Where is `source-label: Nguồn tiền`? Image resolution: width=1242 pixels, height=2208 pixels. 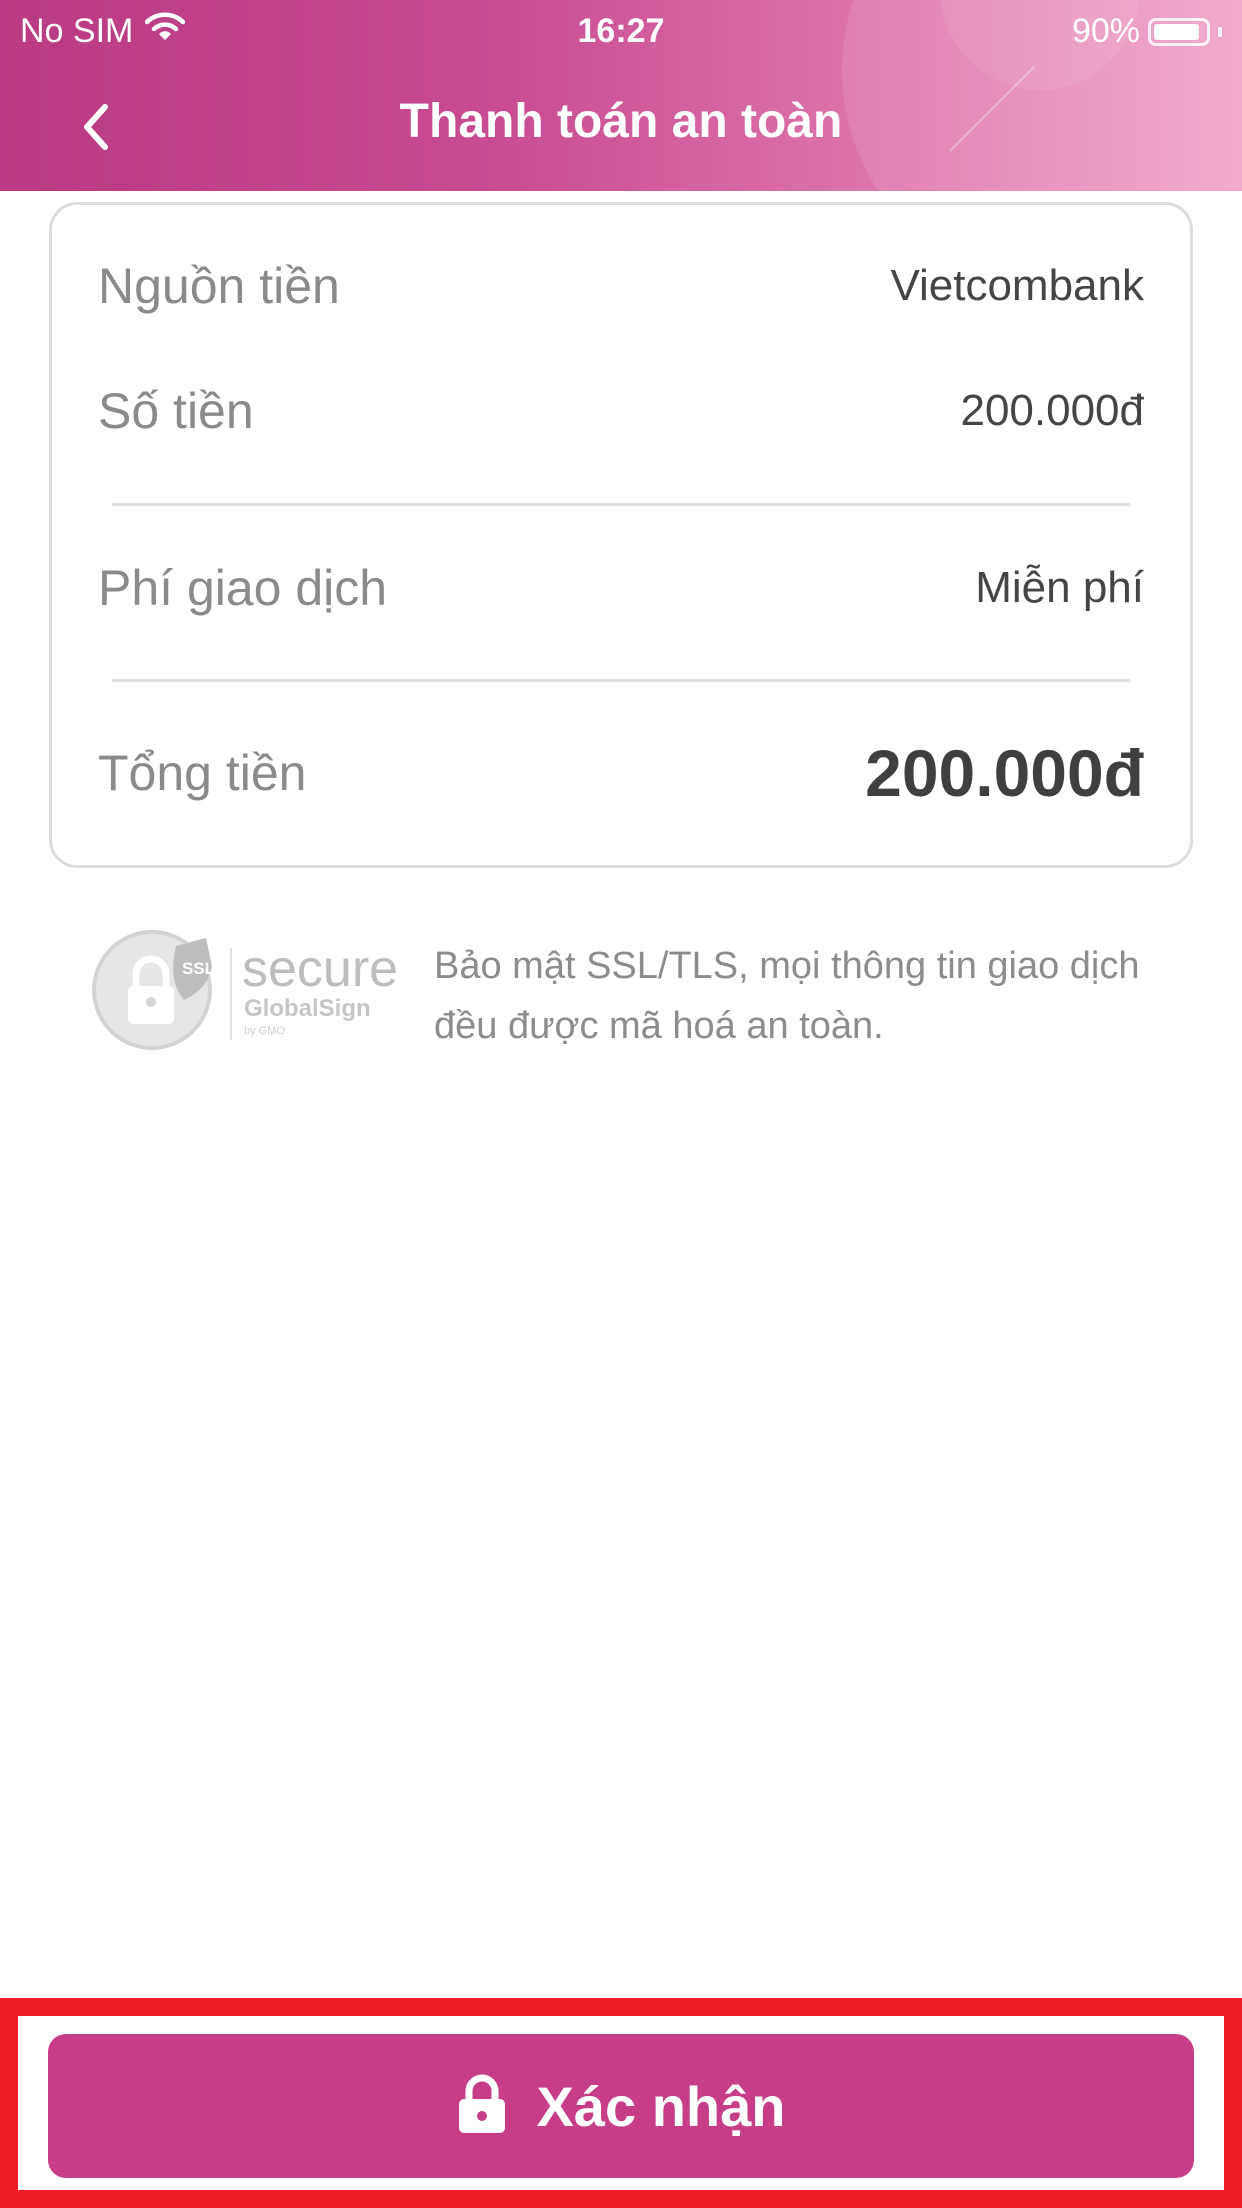 source-label: Nguồn tiền is located at coordinates (219, 286).